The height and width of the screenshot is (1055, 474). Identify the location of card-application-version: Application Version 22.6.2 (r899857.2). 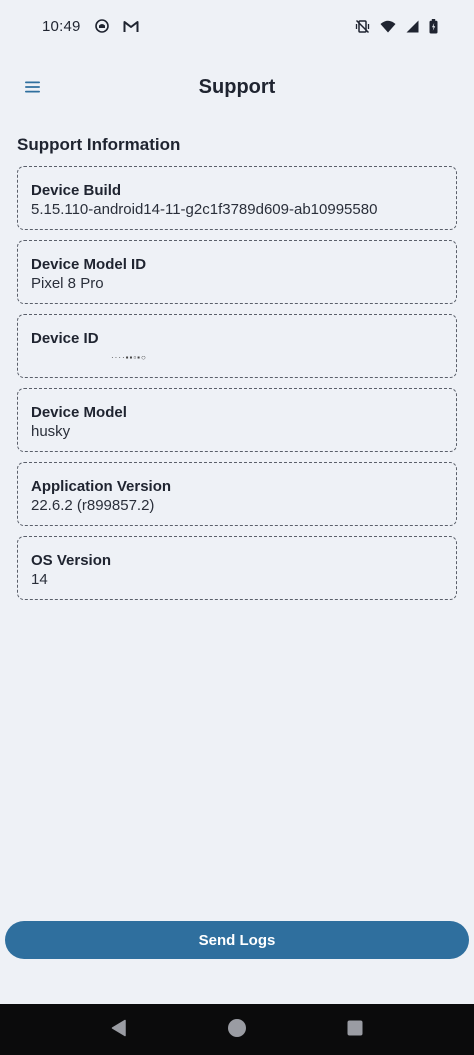
(237, 494).